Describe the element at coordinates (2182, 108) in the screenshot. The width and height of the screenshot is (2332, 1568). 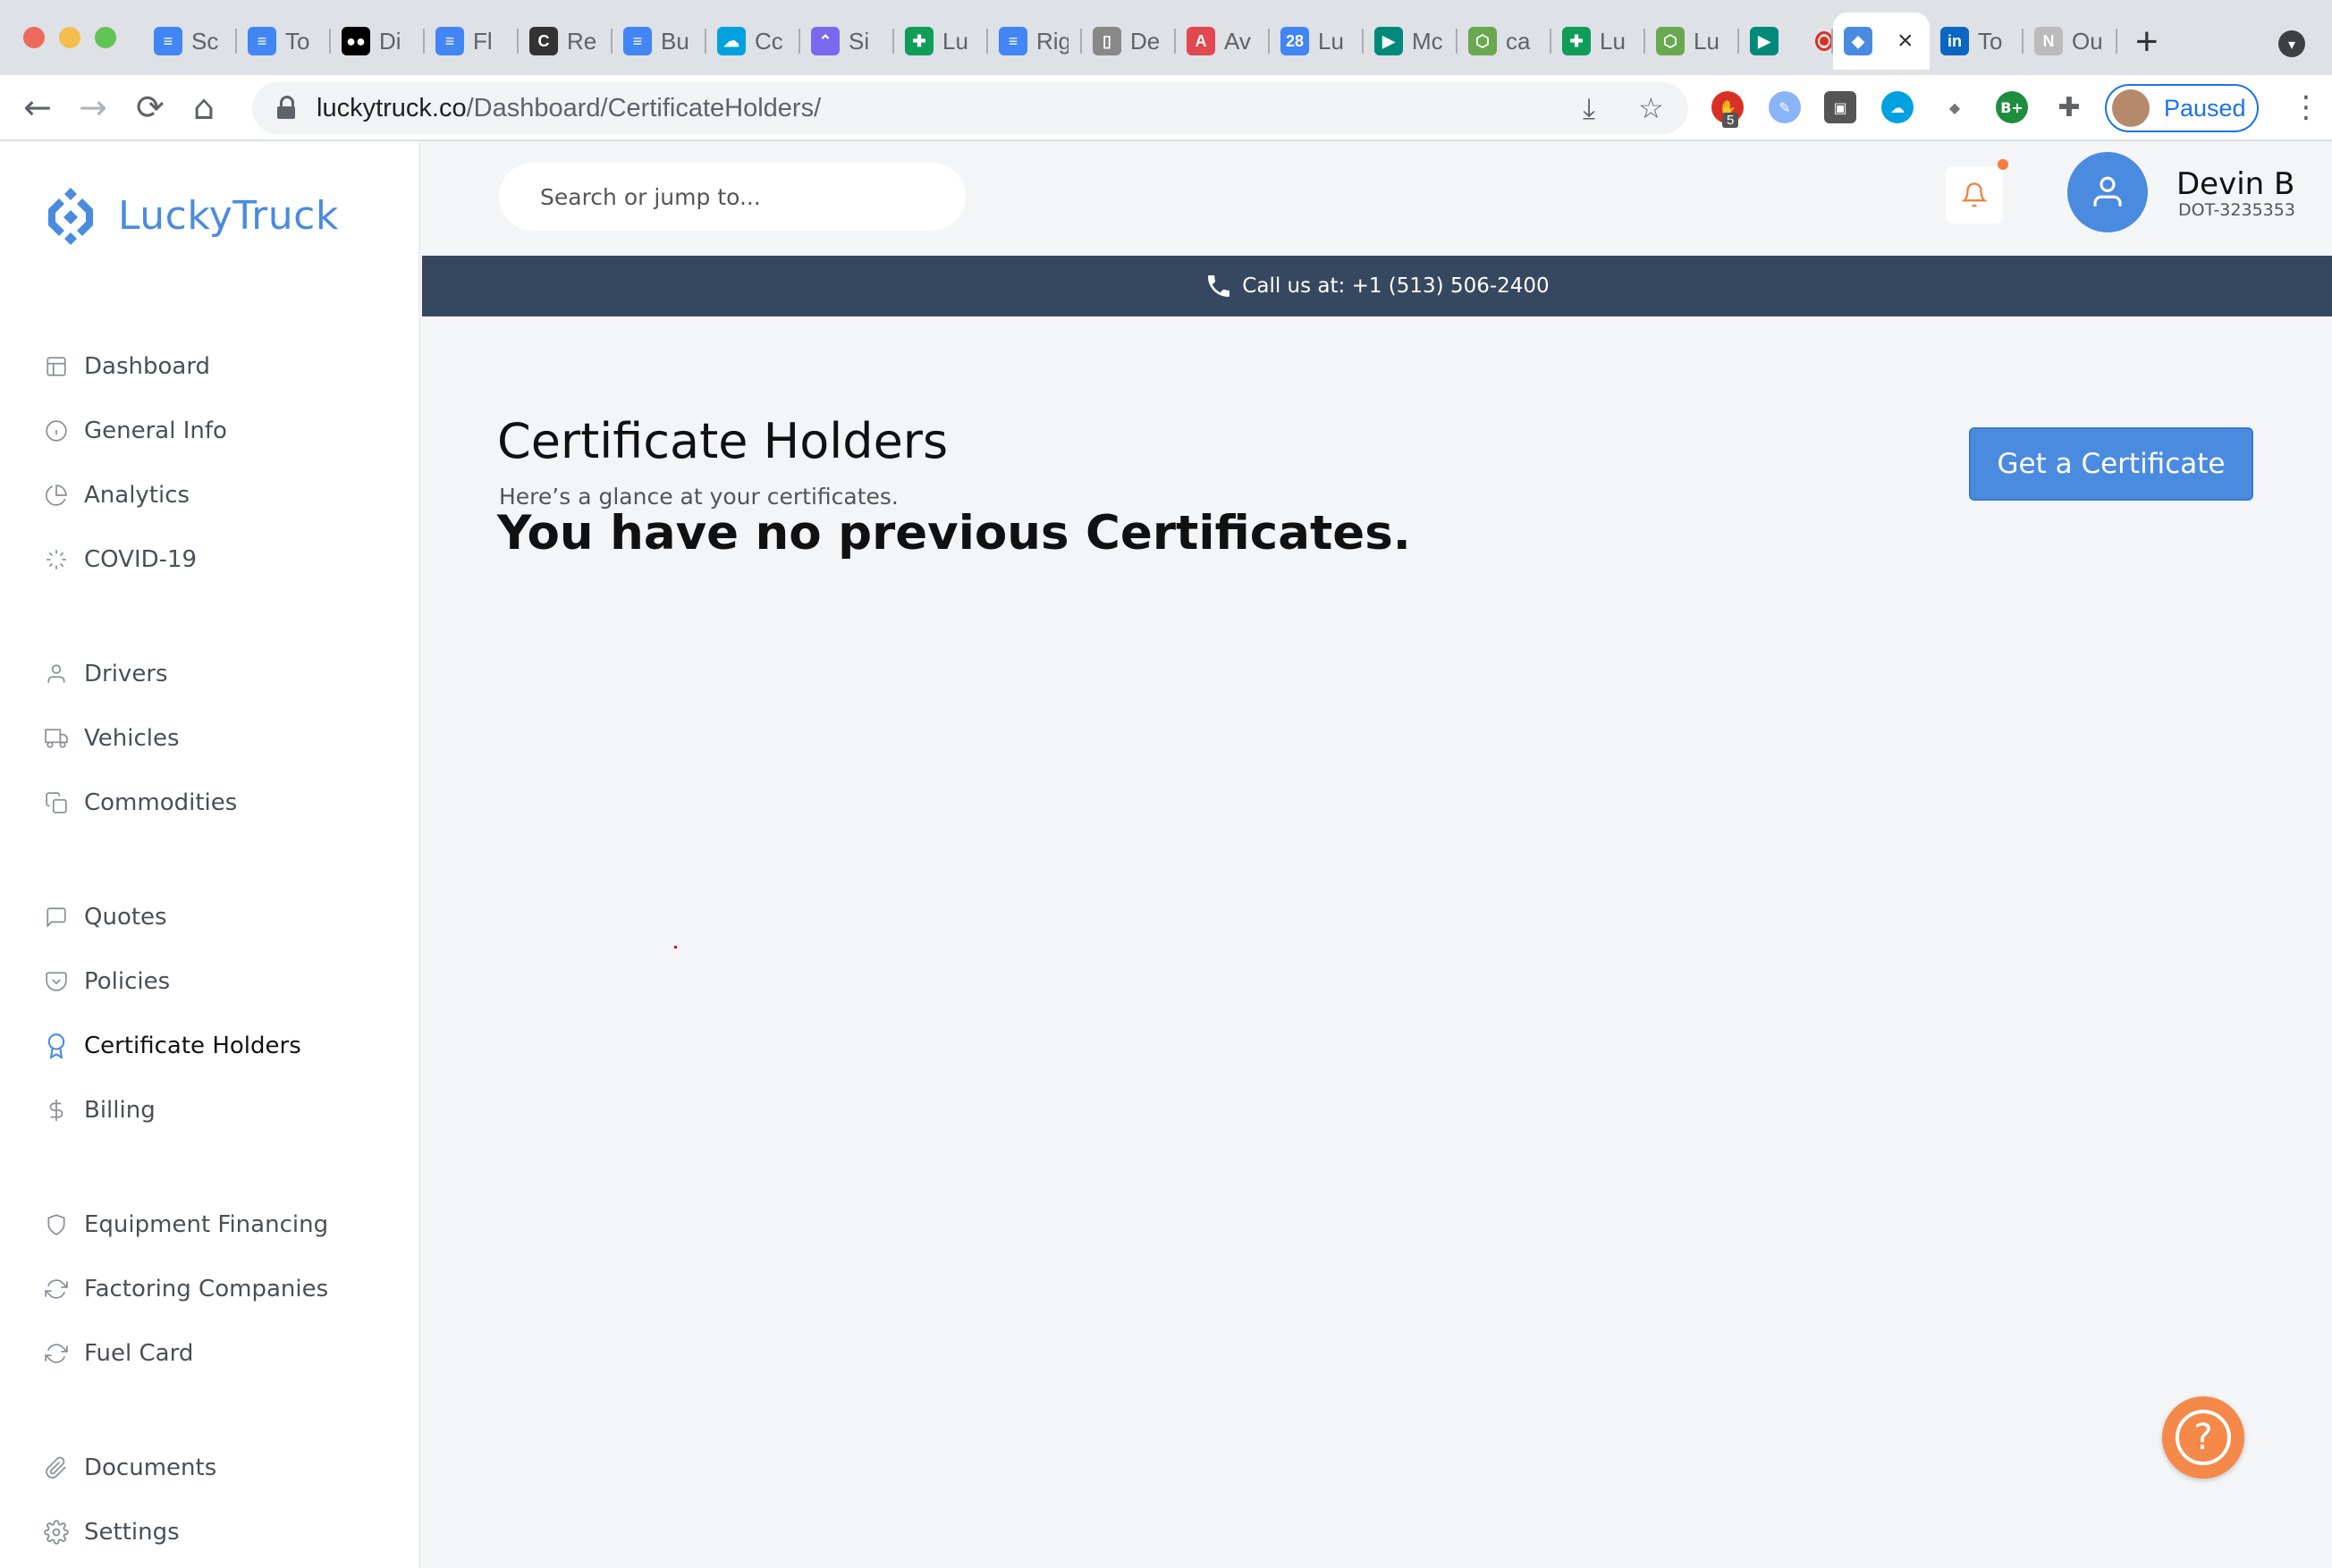
I see `profile-button: Paused` at that location.